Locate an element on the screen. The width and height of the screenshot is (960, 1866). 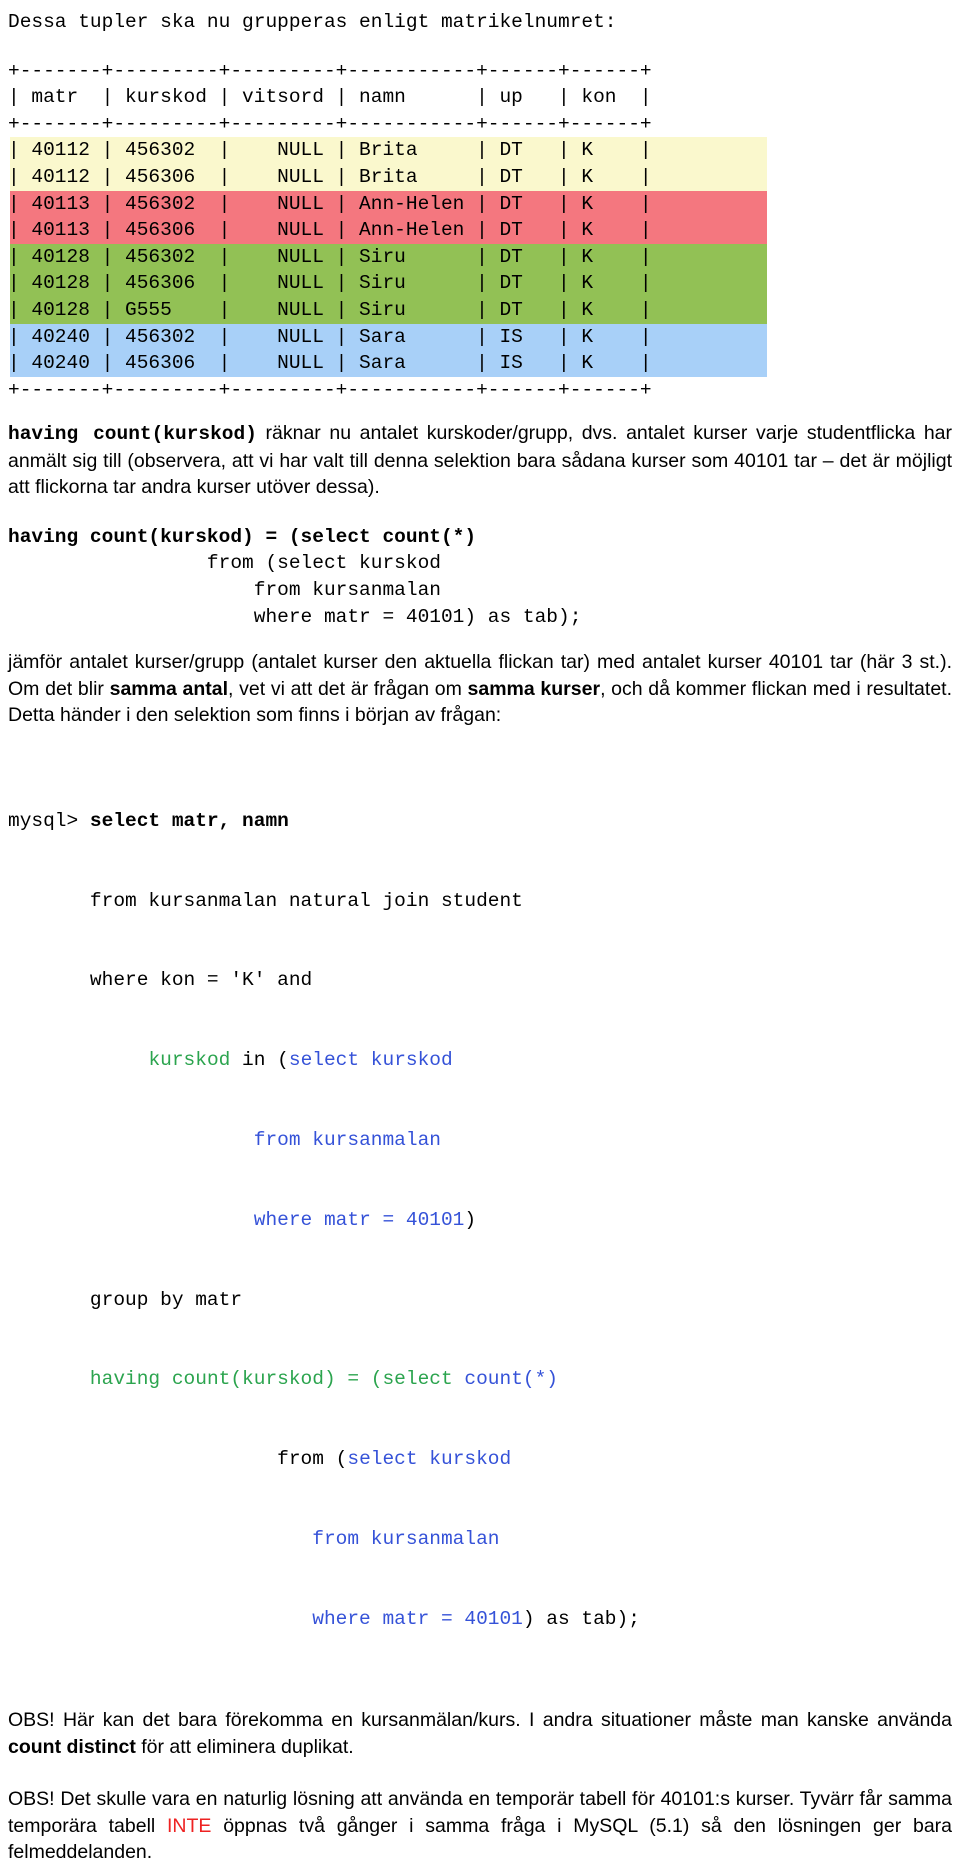
sql-line: where kon = 'K' and is located at coordinates (484, 980).